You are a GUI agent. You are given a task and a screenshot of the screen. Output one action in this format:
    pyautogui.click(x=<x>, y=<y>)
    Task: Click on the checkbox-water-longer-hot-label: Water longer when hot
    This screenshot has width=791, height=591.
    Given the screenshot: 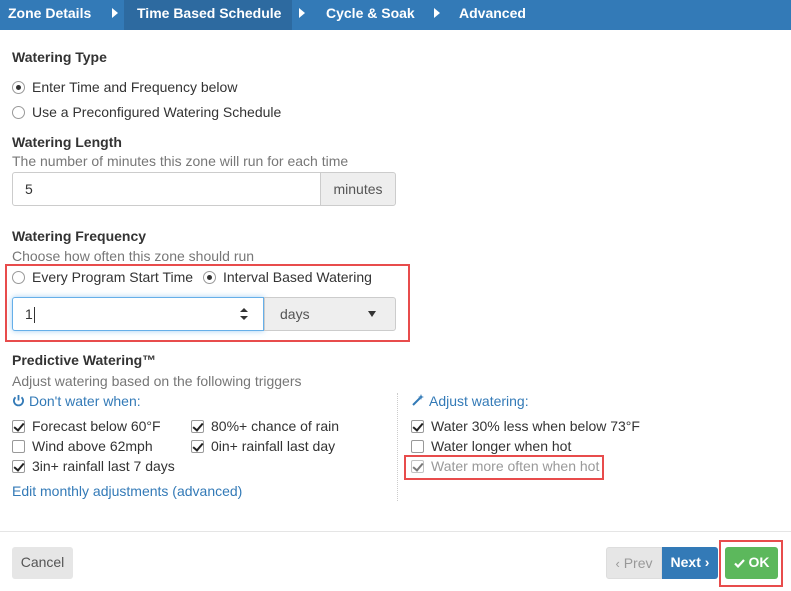 What is the action you would take?
    pyautogui.click(x=501, y=446)
    